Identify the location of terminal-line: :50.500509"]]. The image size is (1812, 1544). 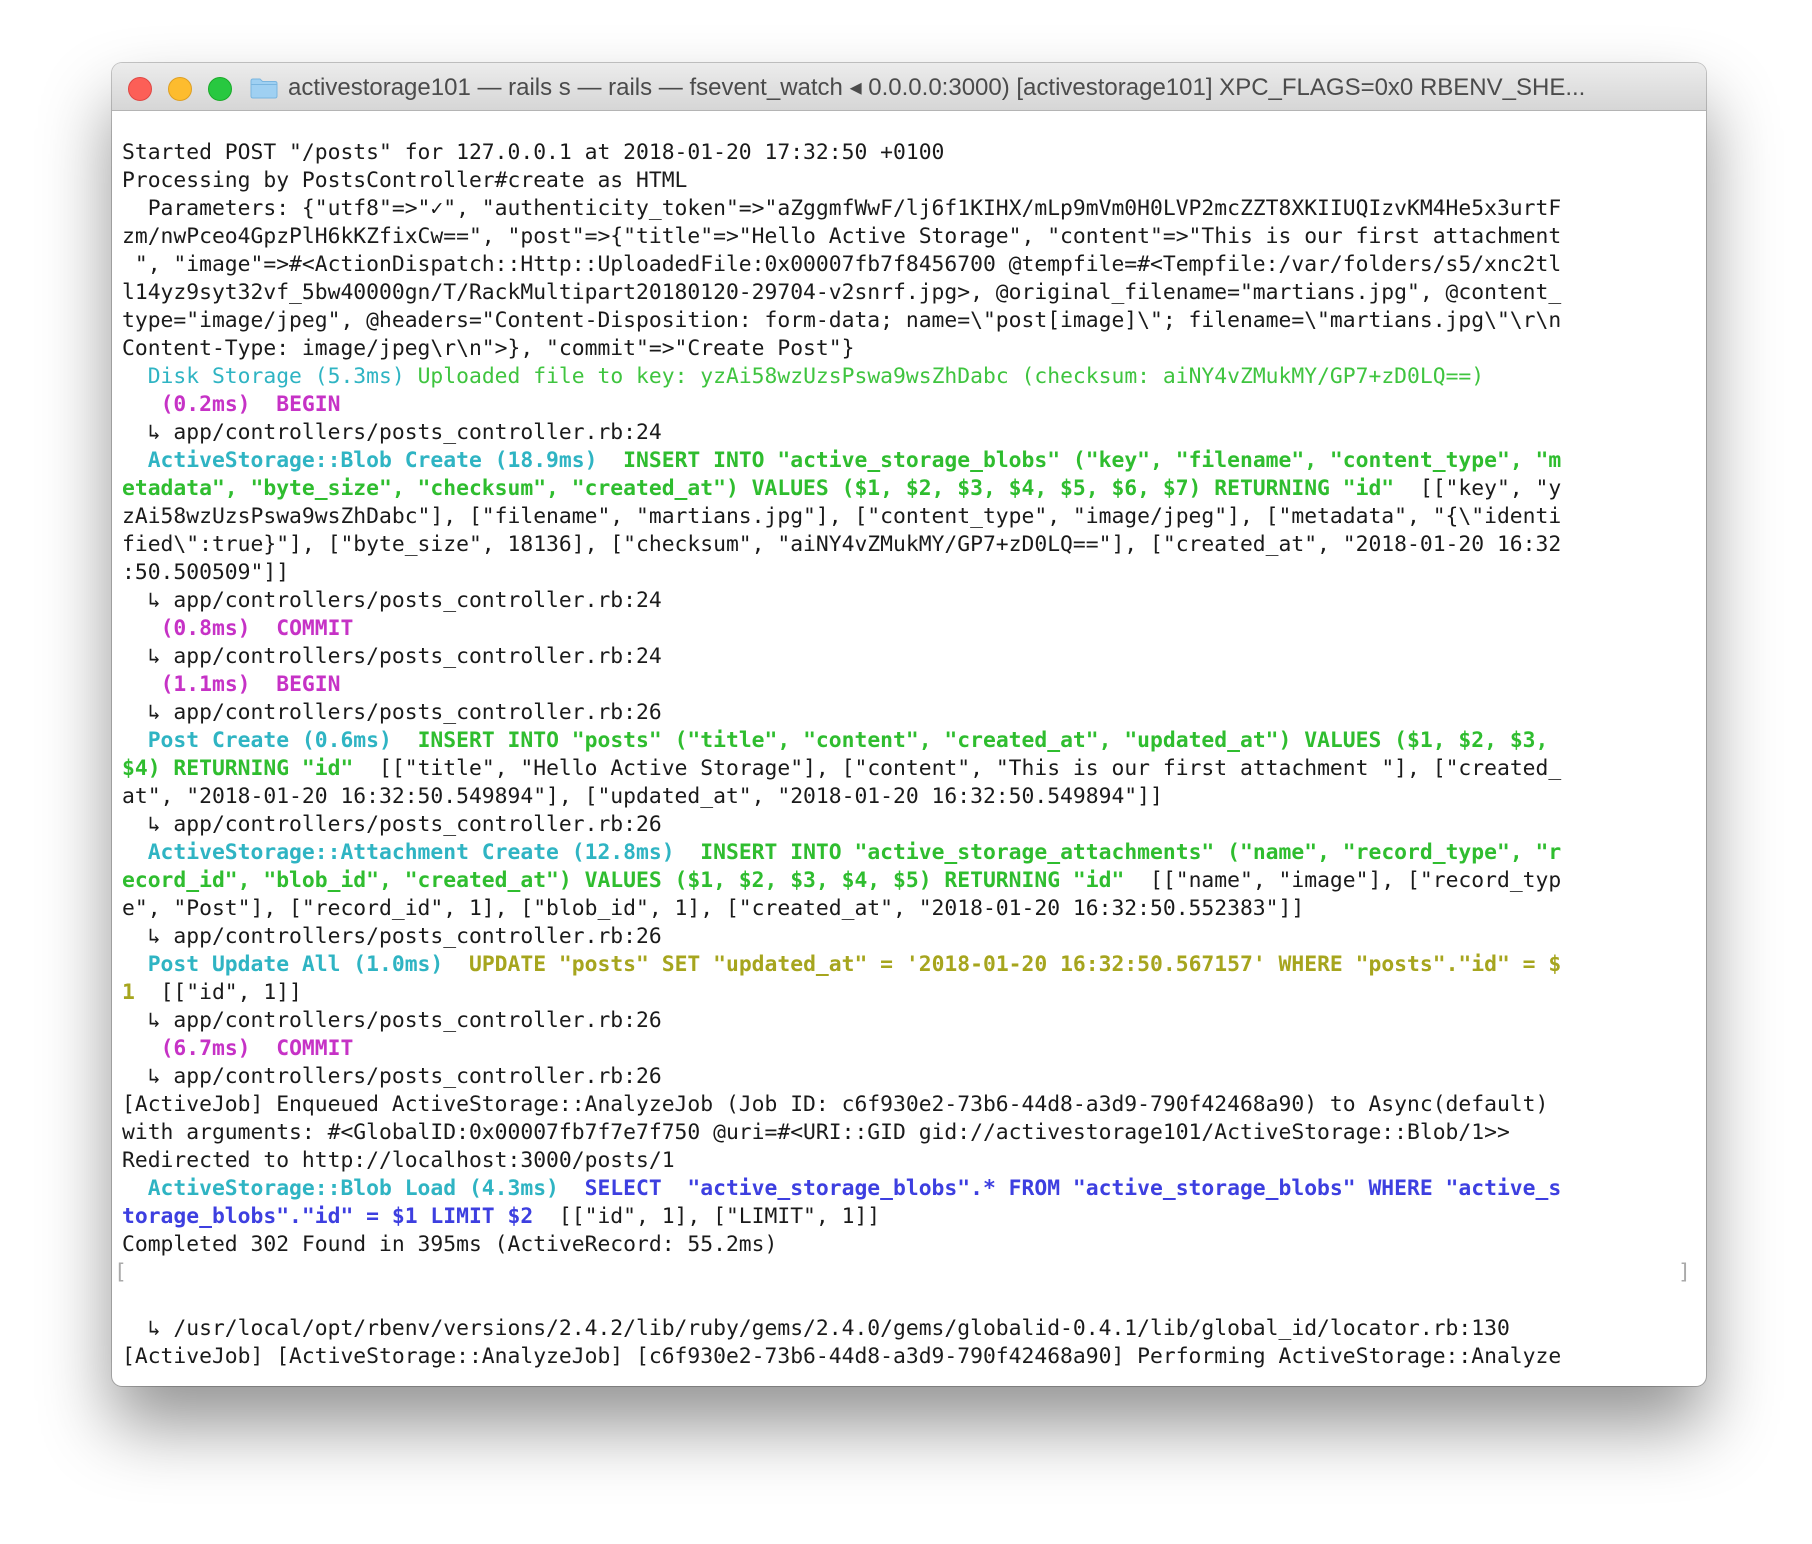
(912, 573).